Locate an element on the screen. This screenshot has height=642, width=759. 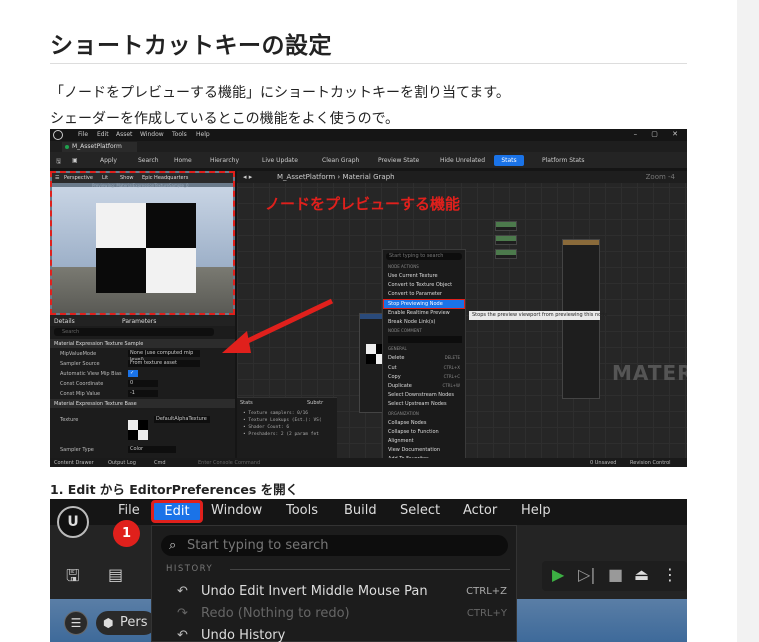
context-menu-item: Collapse to Function is located at coordinates (426, 432).